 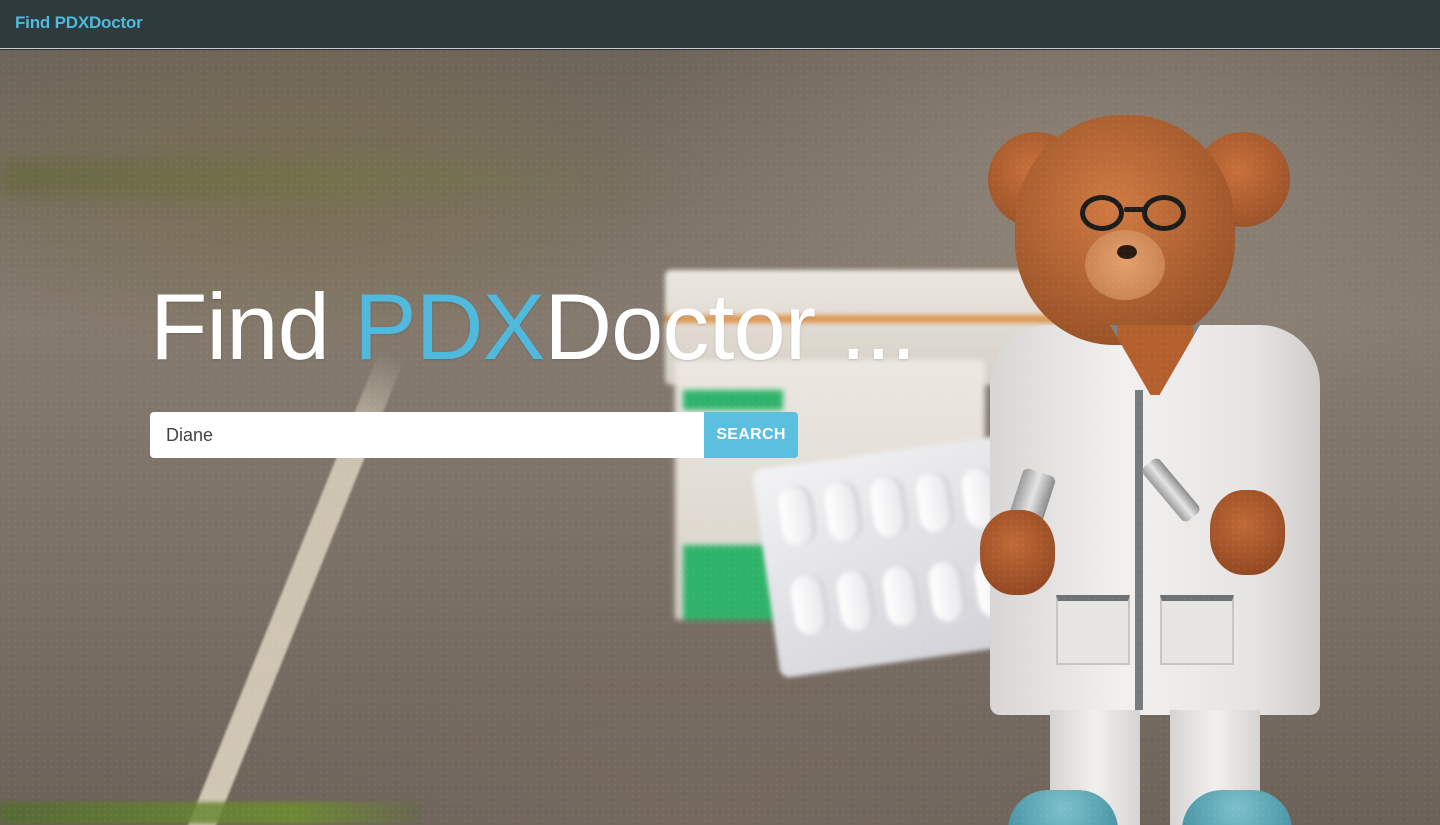 I want to click on navbar: Find PDXDoctor, so click(x=720, y=24).